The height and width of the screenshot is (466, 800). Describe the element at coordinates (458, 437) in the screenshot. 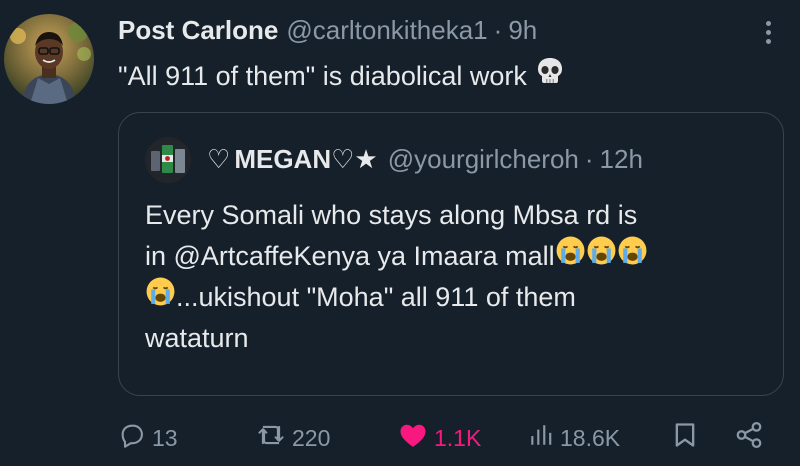

I see `like-count: 1.1K` at that location.